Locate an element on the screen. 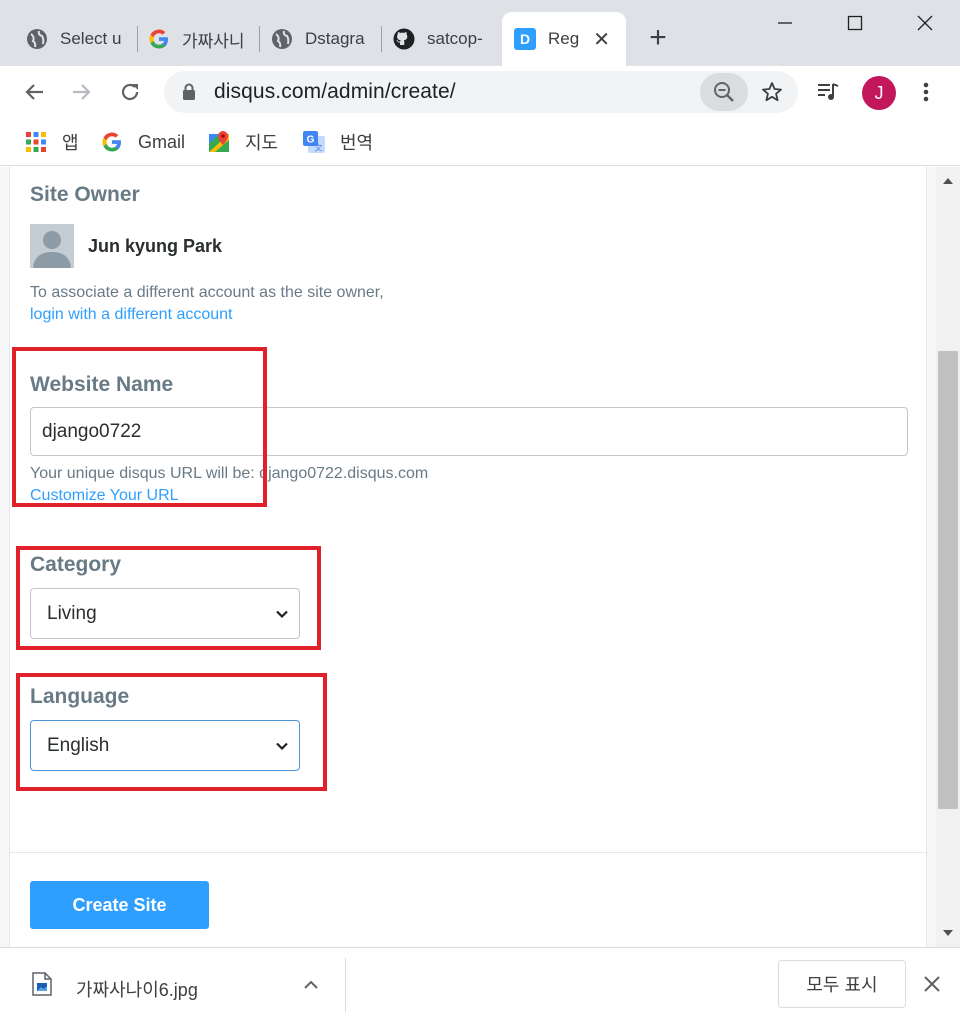 The width and height of the screenshot is (960, 1020). bookmark-maps: 지도 is located at coordinates (242, 142).